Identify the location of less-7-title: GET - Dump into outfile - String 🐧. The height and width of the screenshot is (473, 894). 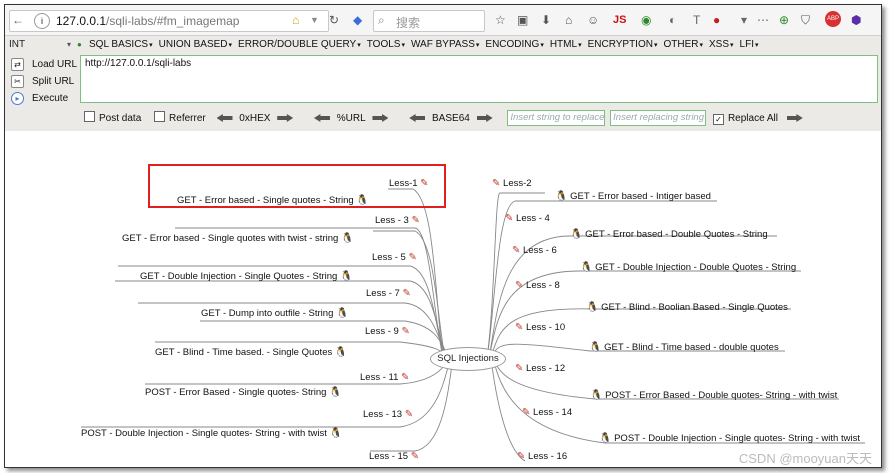
(274, 313).